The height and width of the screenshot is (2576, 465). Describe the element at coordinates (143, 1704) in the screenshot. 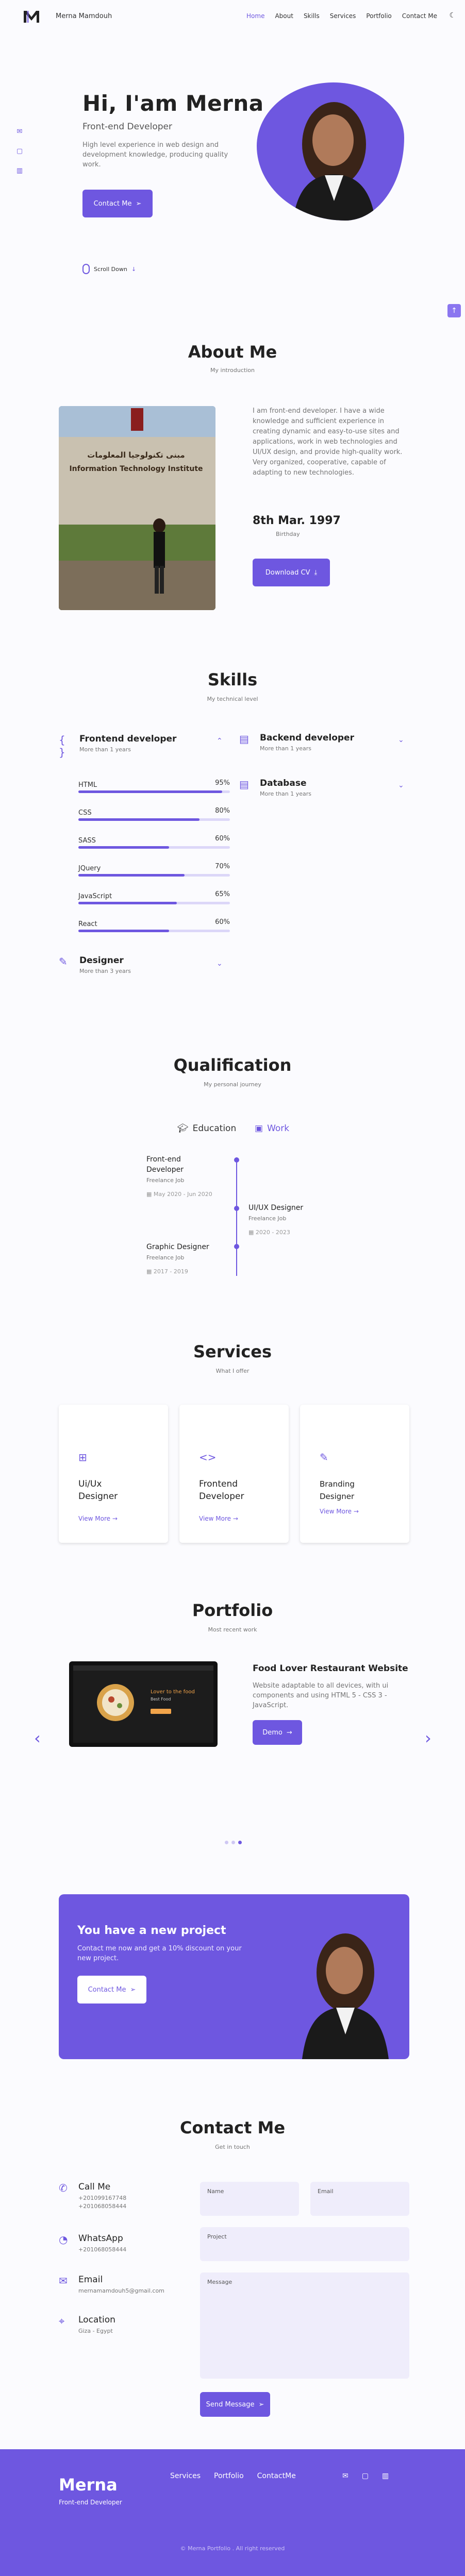

I see `project-preview: Lover to the food Best Food` at that location.